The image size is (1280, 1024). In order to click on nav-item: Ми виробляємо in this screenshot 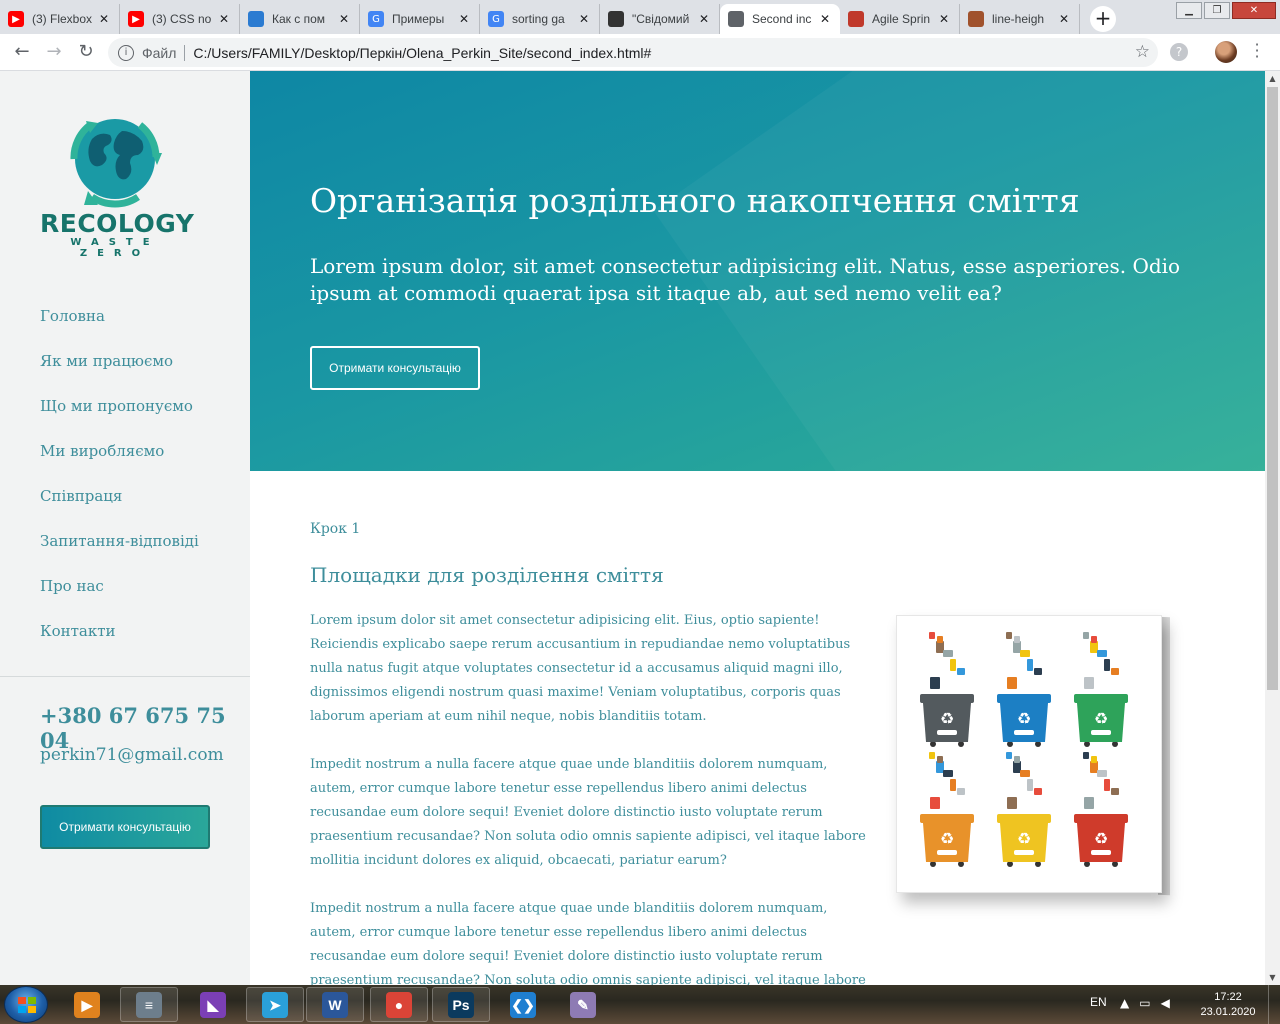, I will do `click(119, 464)`.